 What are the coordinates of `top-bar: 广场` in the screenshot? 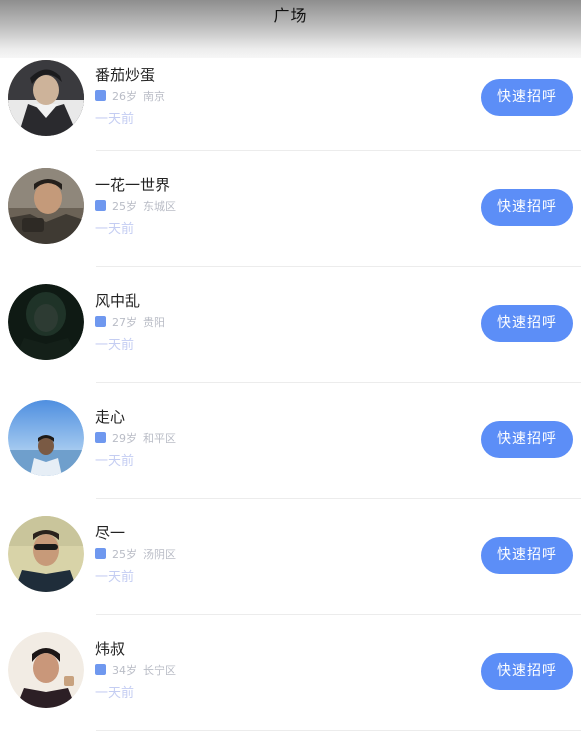 It's located at (290, 29).